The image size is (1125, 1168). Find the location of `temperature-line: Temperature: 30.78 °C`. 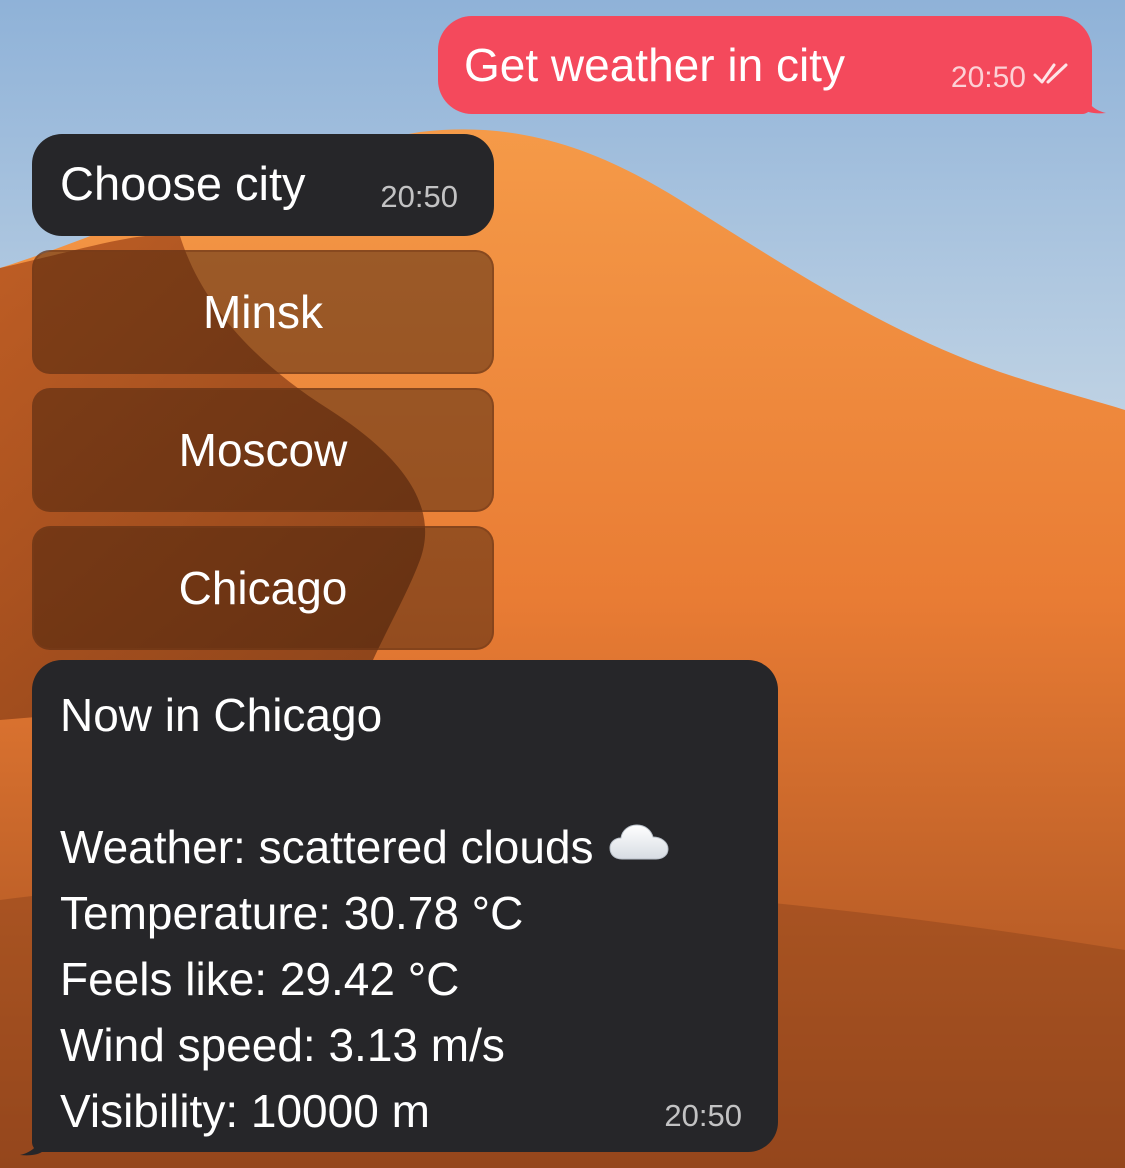

temperature-line: Temperature: 30.78 °C is located at coordinates (292, 913).